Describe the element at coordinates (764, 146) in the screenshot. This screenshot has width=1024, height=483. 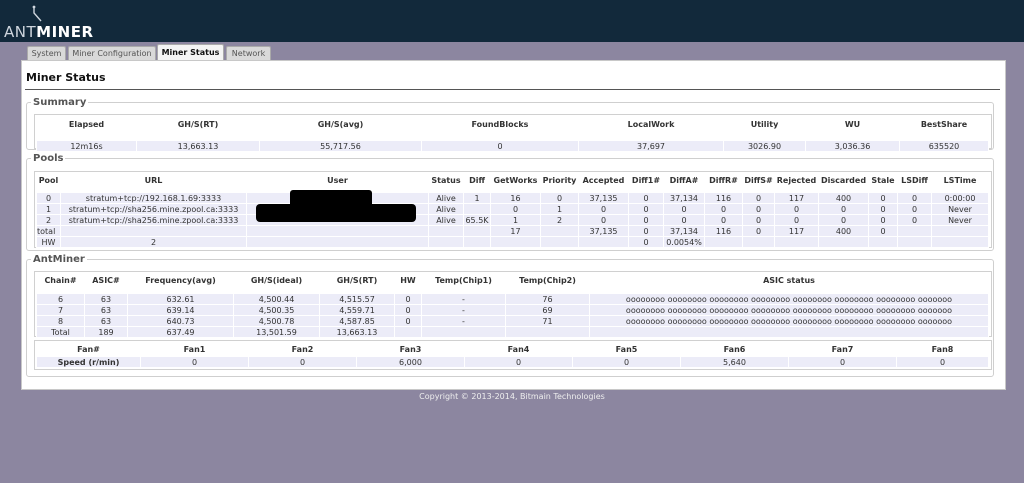
I see `summary-value: 3026.90` at that location.